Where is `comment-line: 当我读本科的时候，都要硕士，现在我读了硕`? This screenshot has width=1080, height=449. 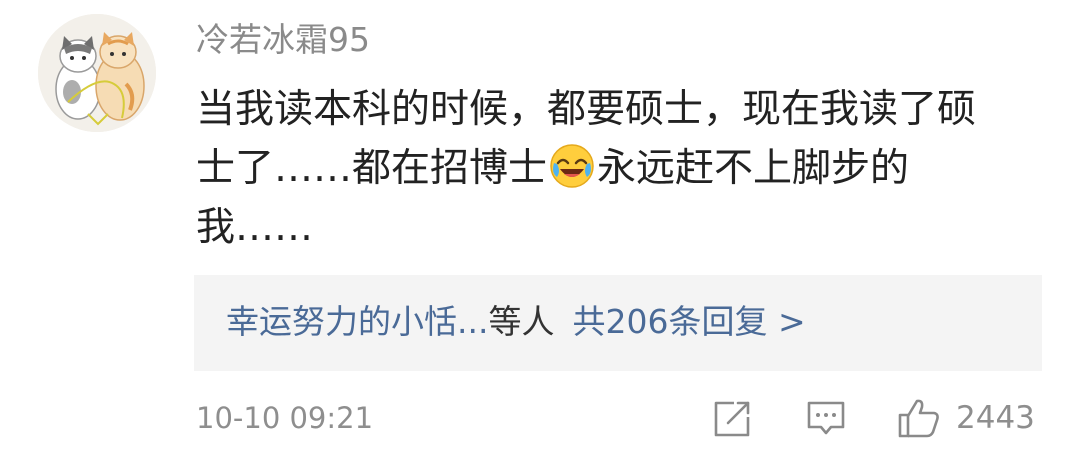 comment-line: 当我读本科的时候，都要硕士，现在我读了硕 is located at coordinates (586, 109).